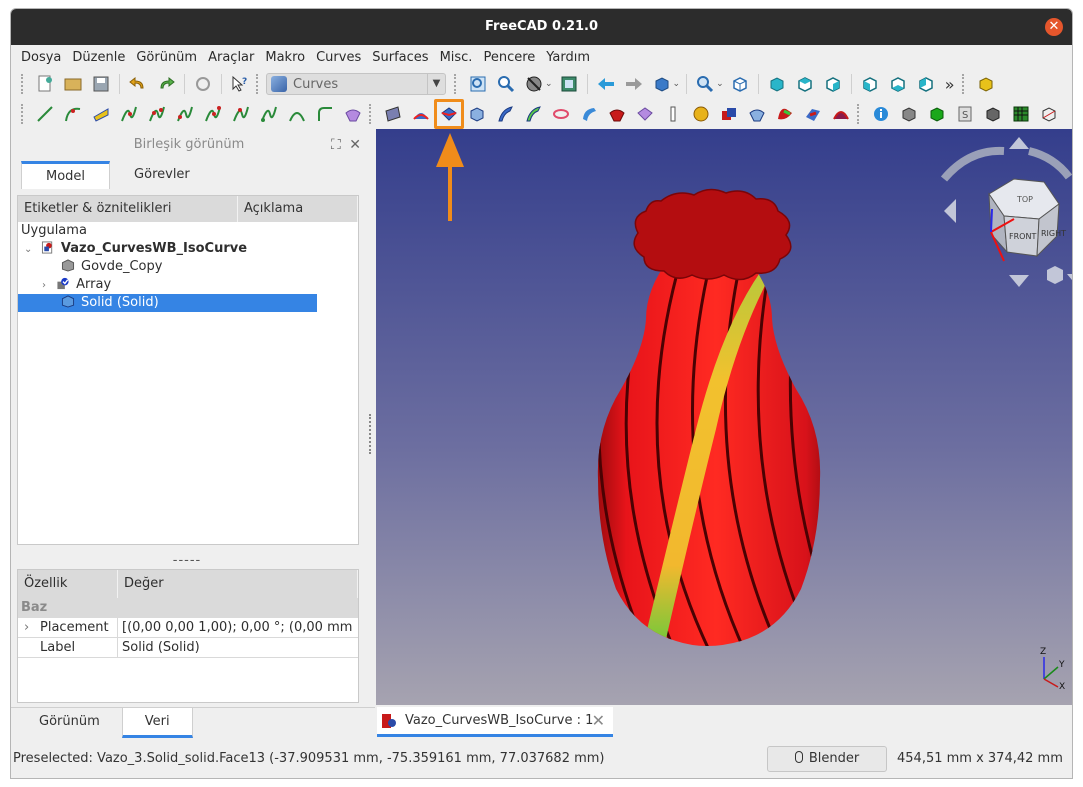  Describe the element at coordinates (353, 114) in the screenshot. I see `surface-icon` at that location.